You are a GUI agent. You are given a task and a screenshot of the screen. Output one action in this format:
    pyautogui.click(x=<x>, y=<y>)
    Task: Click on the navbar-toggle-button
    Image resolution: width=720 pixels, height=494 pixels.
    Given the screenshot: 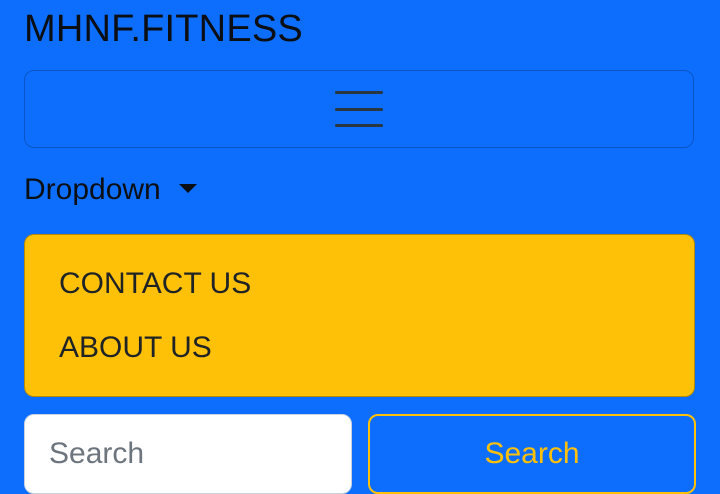 What is the action you would take?
    pyautogui.click(x=359, y=109)
    